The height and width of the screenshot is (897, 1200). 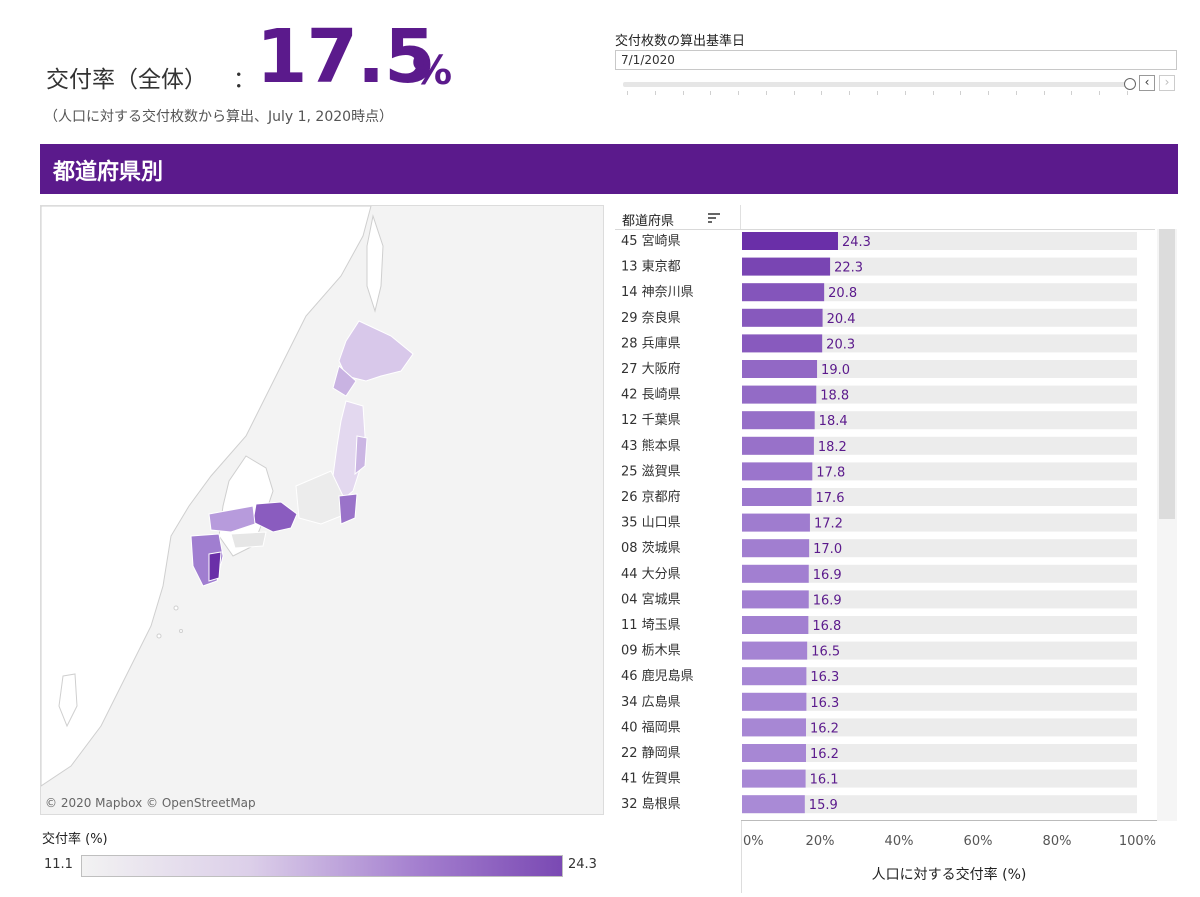 I want to click on value-label: 24.3, so click(x=856, y=242).